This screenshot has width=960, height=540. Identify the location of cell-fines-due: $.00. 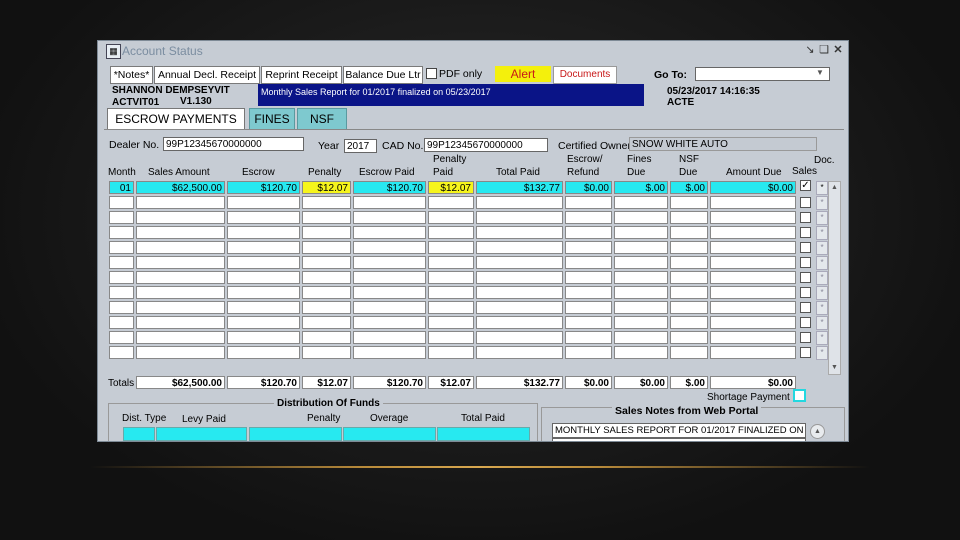
(641, 187).